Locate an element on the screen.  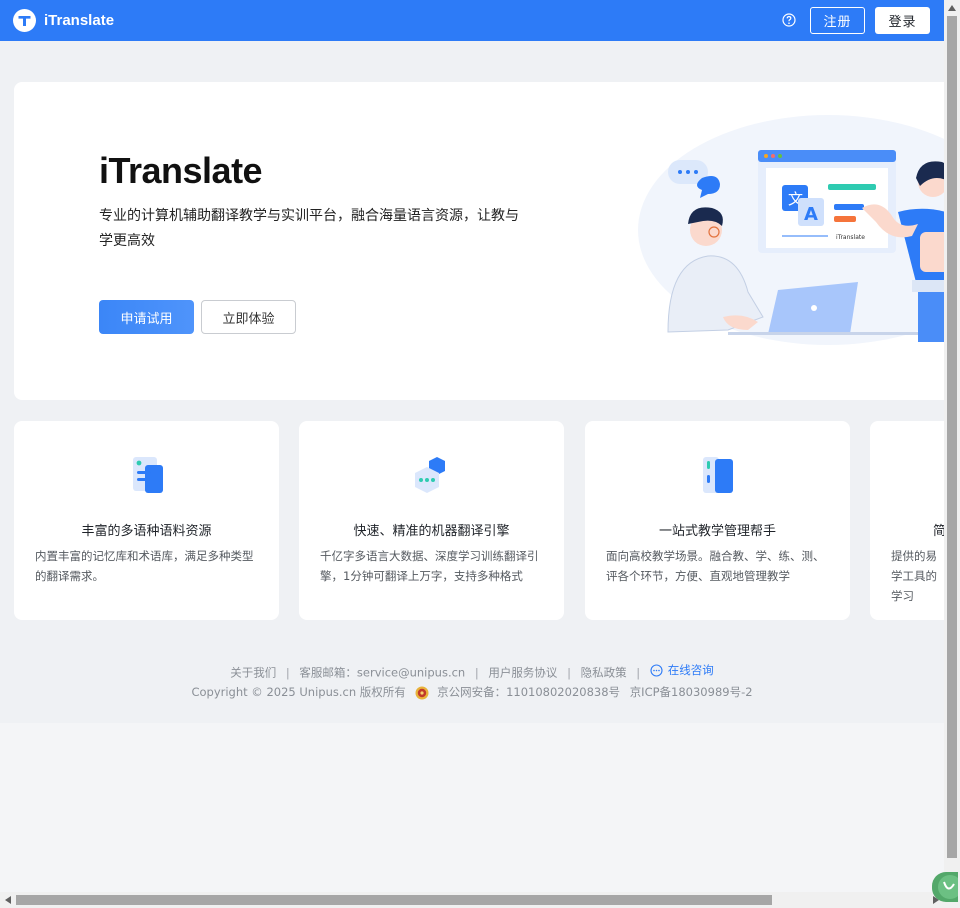
login-button: 登录 is located at coordinates (902, 20).